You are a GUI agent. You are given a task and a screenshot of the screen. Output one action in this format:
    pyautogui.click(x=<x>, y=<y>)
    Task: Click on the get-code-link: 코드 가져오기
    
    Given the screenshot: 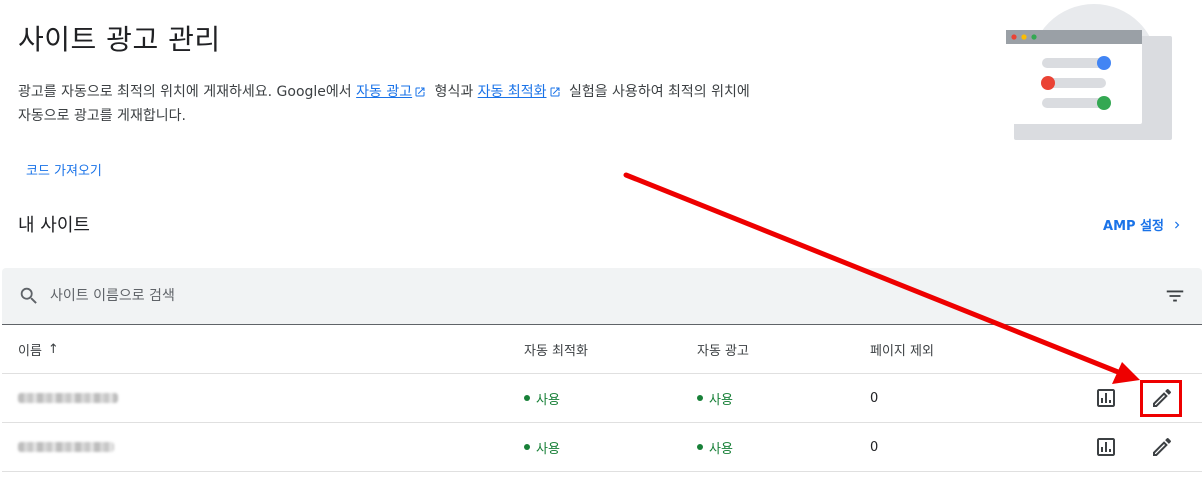 What is the action you would take?
    pyautogui.click(x=64, y=169)
    